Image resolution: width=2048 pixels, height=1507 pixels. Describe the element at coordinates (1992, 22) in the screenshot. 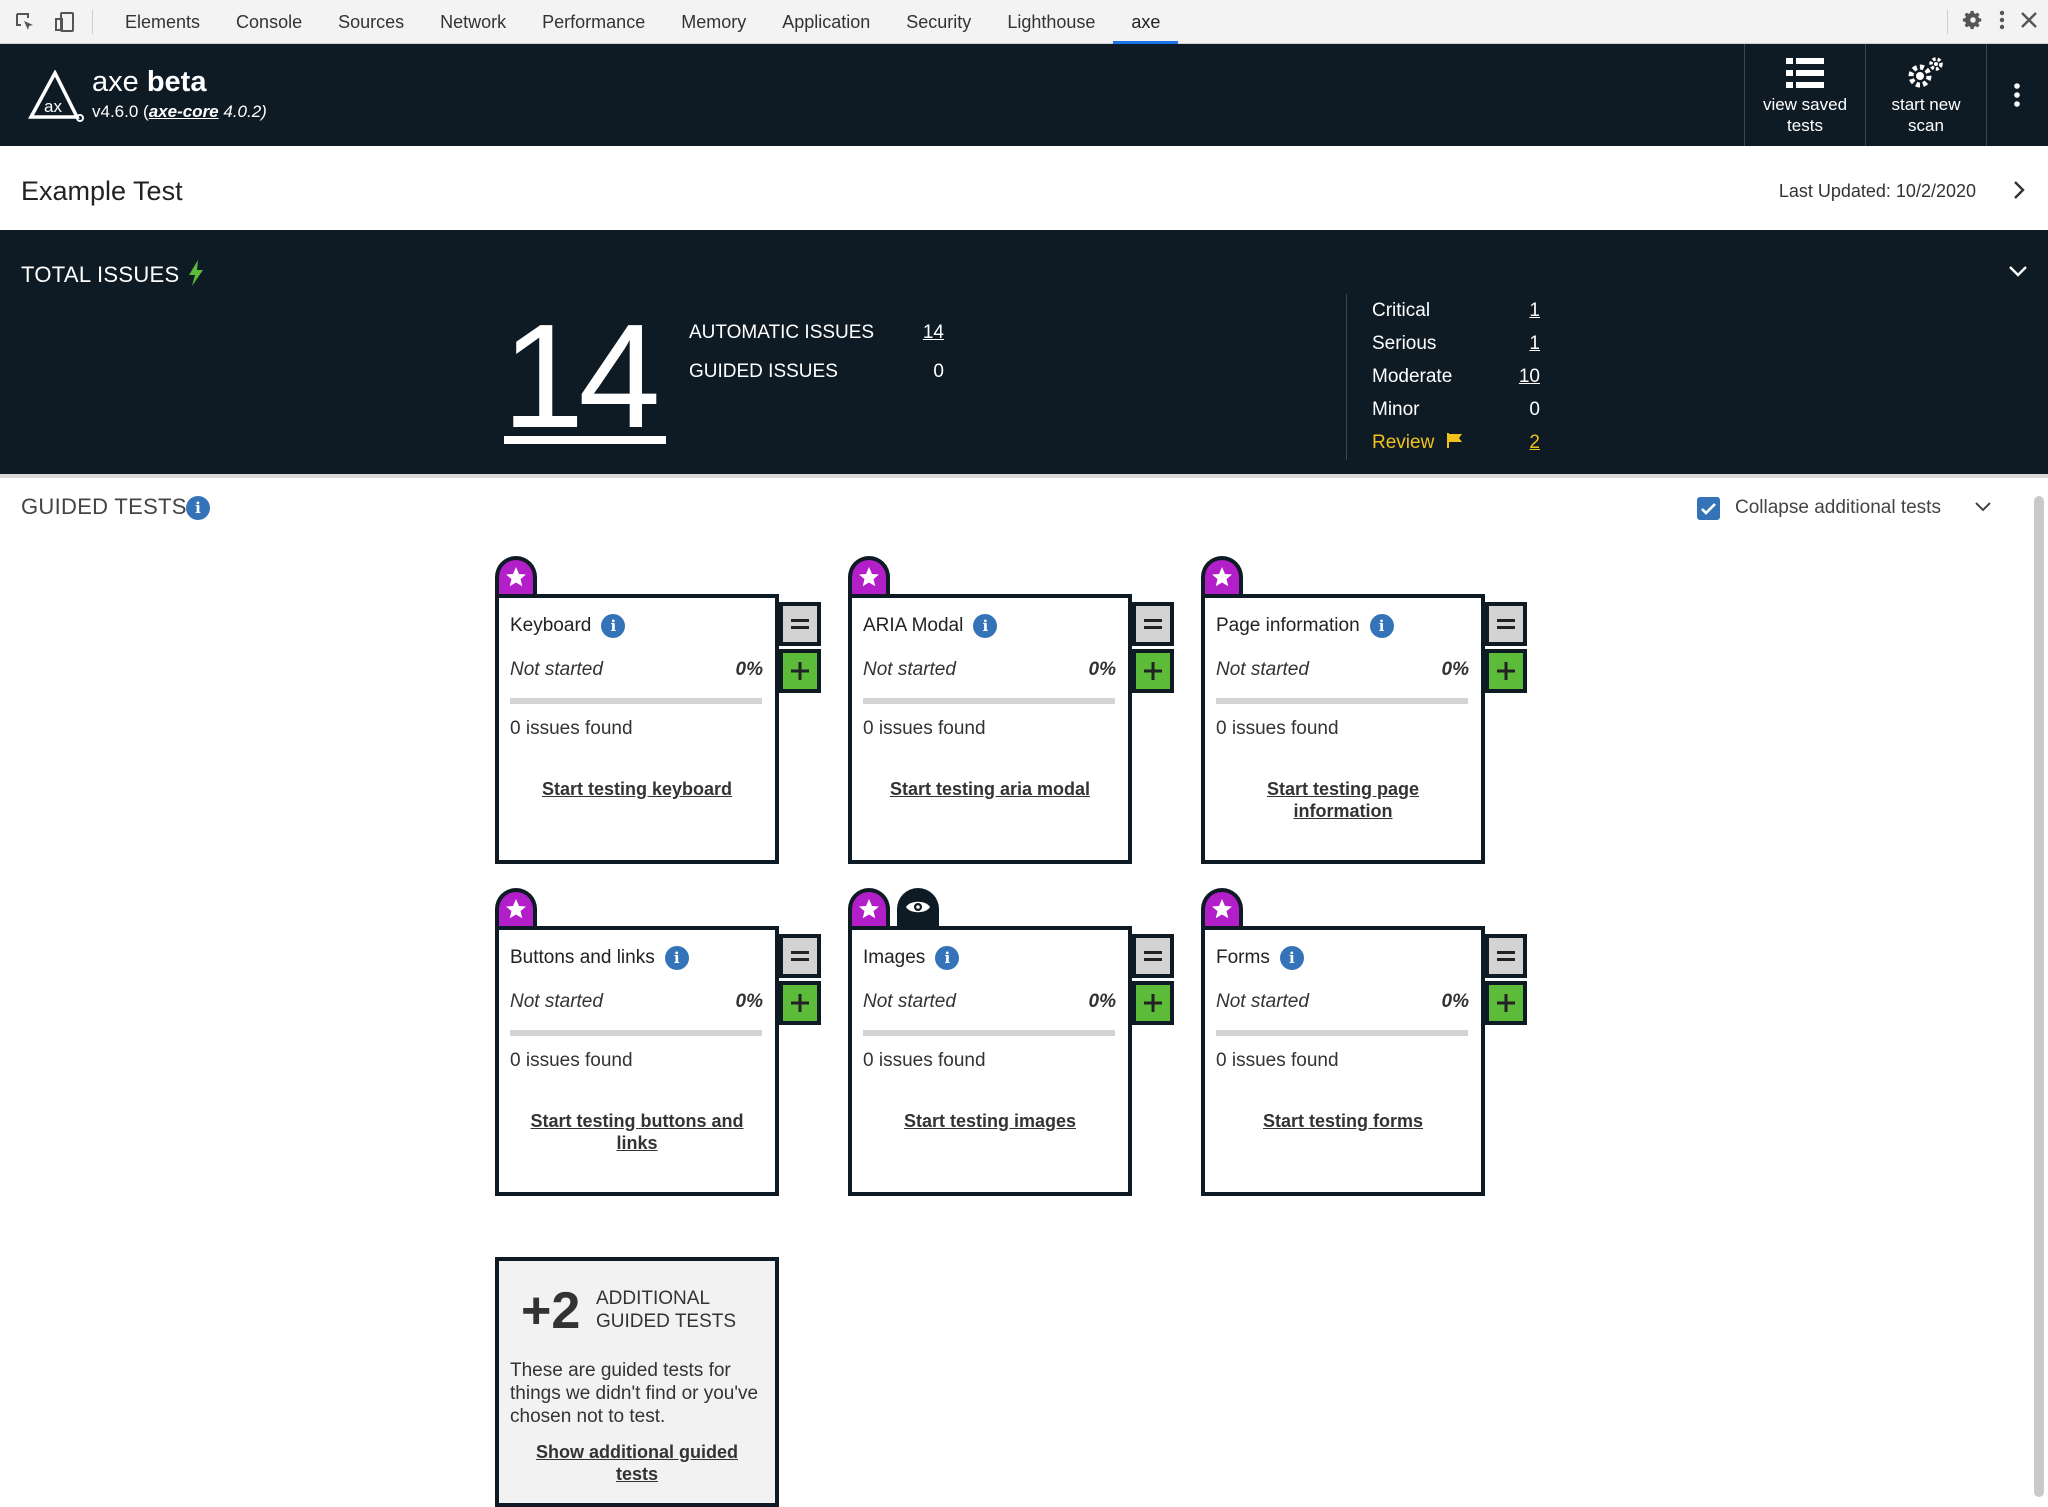

I see `devtools-right-controls` at that location.